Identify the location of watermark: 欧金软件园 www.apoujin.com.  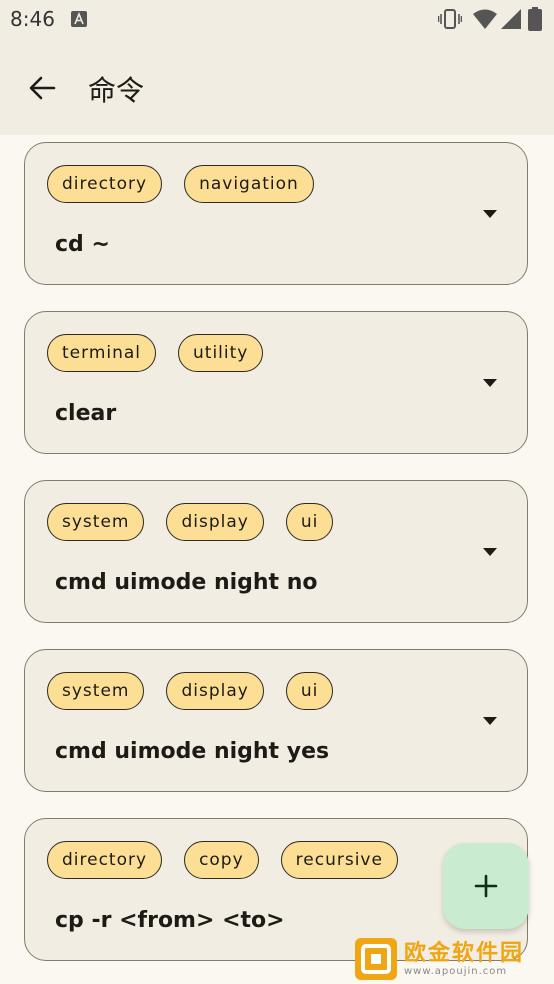
(452, 959).